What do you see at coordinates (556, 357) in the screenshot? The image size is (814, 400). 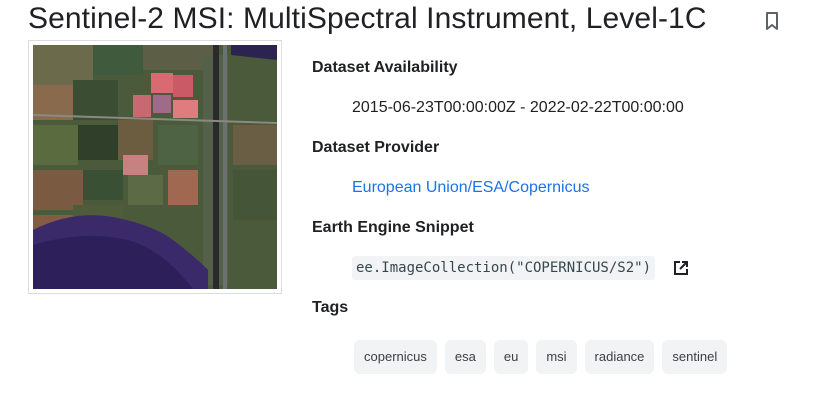 I see `tag-chip-msi: msi` at bounding box center [556, 357].